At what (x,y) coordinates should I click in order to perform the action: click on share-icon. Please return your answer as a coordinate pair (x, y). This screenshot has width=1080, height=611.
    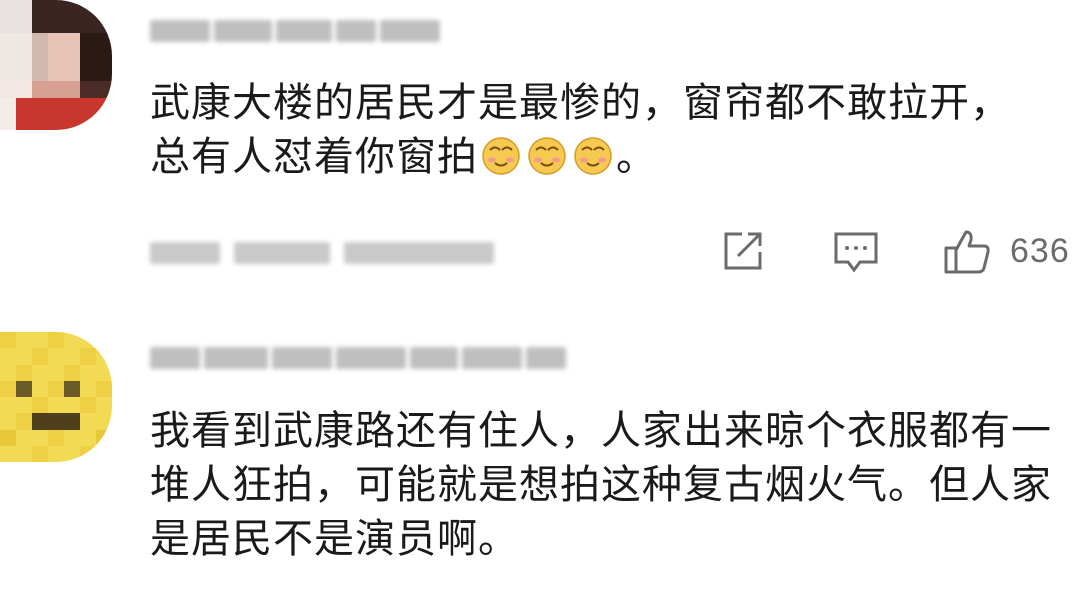
    Looking at the image, I should click on (743, 251).